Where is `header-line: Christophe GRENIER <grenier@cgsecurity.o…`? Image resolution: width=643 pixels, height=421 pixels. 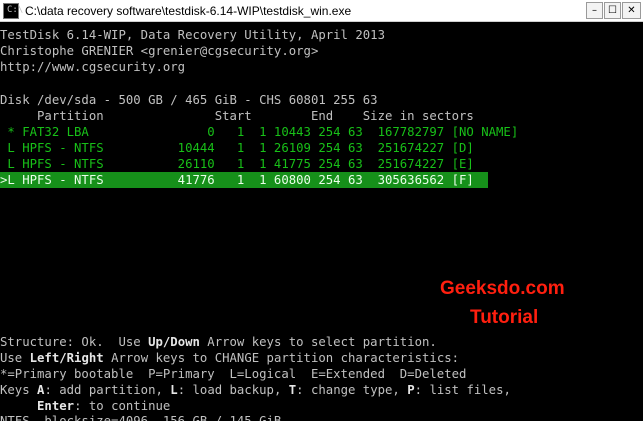
header-line: Christophe GRENIER <grenier@cgsecurity.o… is located at coordinates (159, 51).